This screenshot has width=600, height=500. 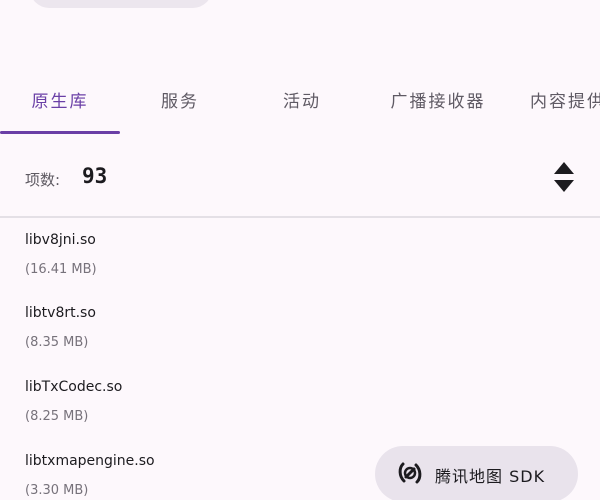 What do you see at coordinates (180, 99) in the screenshot?
I see `tab-services: 服务` at bounding box center [180, 99].